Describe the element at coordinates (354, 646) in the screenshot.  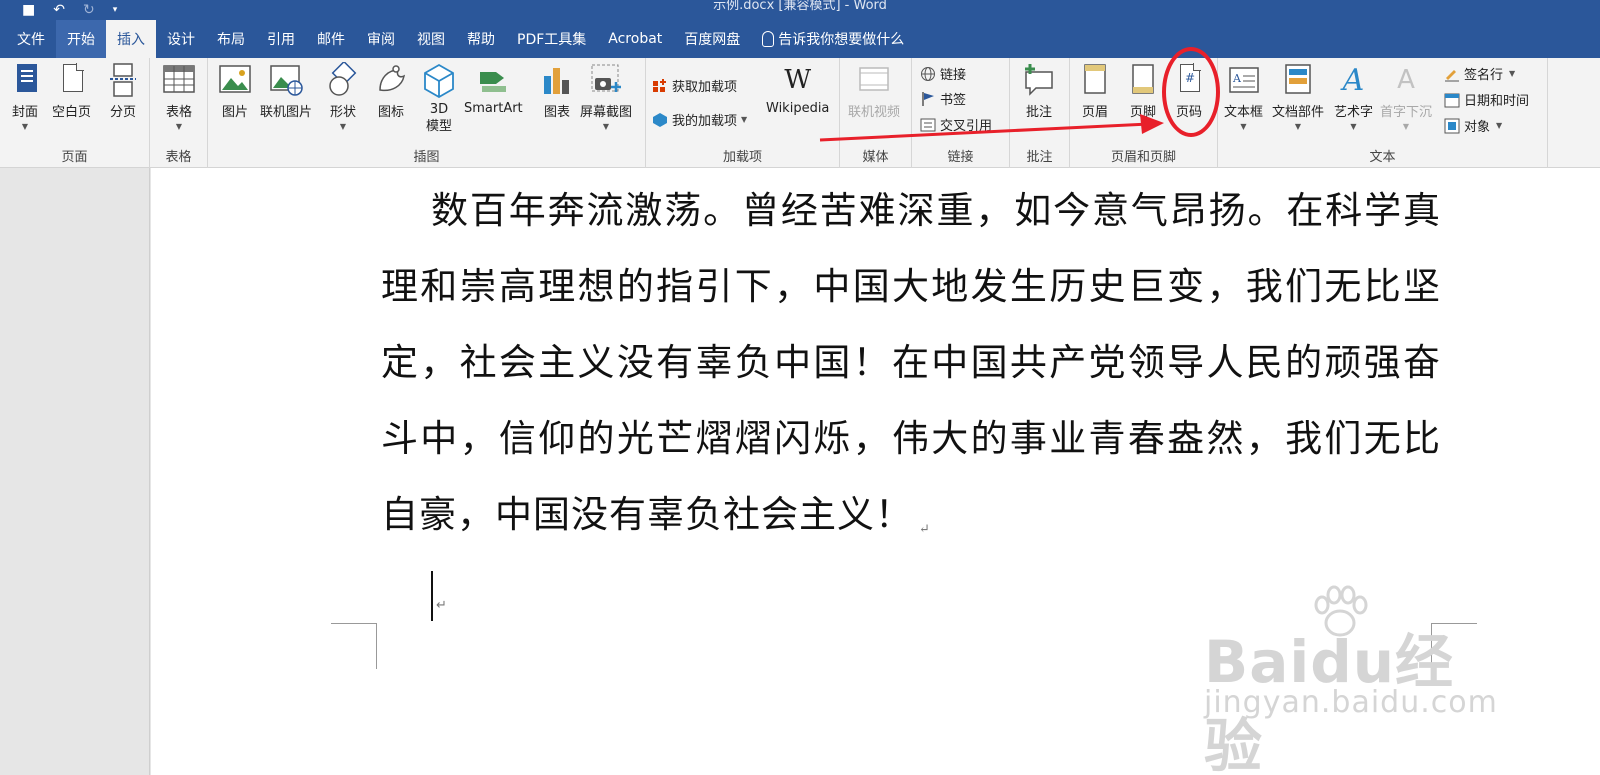
I see `crop-mark` at that location.